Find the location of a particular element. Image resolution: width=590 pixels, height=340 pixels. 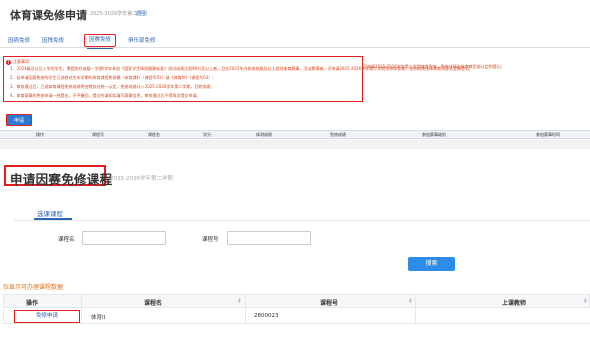

tab-divider is located at coordinates (302, 220).